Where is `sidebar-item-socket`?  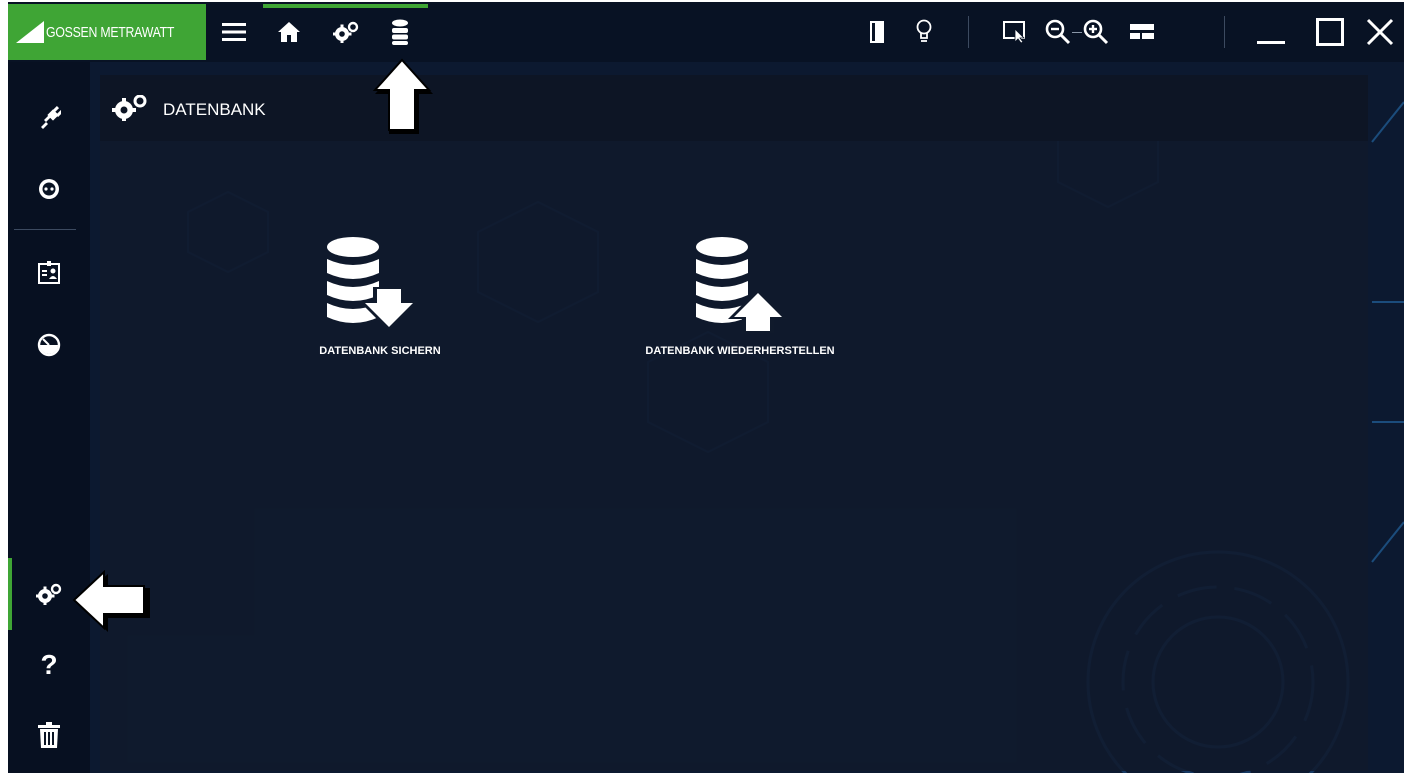 sidebar-item-socket is located at coordinates (49, 189).